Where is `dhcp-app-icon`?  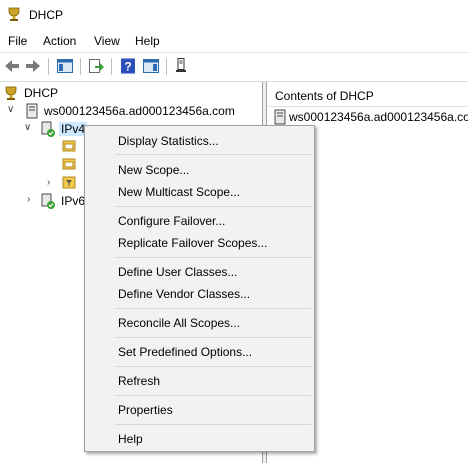 dhcp-app-icon is located at coordinates (14, 14).